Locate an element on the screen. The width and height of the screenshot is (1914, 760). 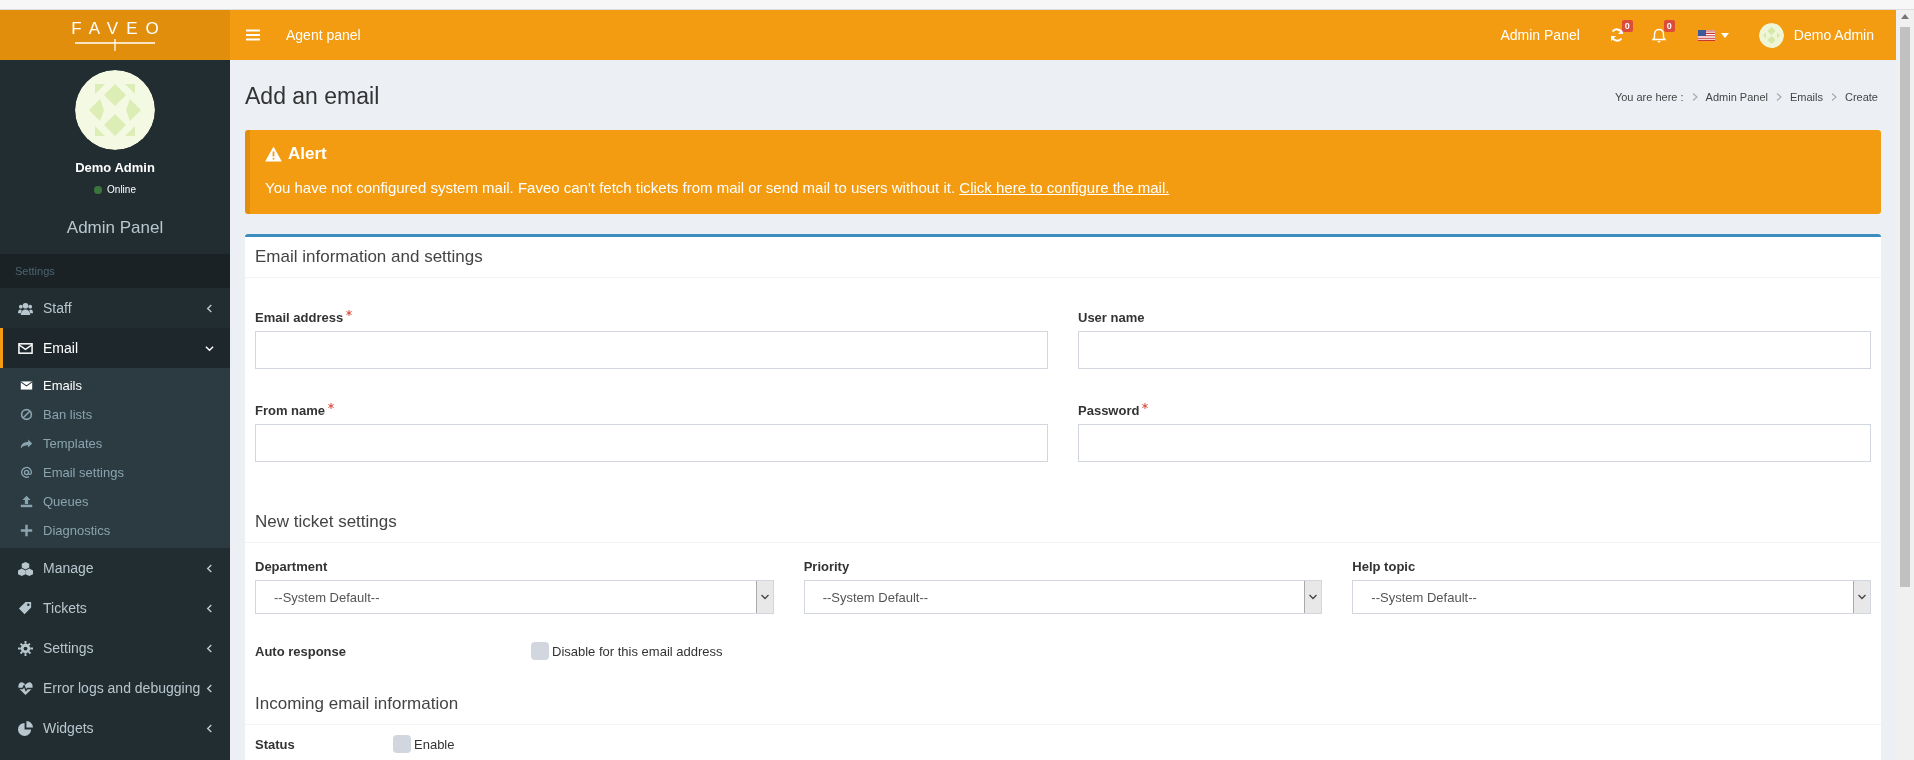
cross-line-icon is located at coordinates (115, 45).